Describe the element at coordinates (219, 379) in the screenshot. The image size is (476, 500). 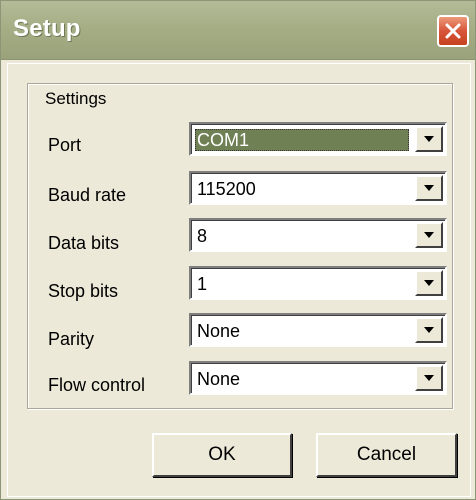
I see `flow-control-value: None` at that location.